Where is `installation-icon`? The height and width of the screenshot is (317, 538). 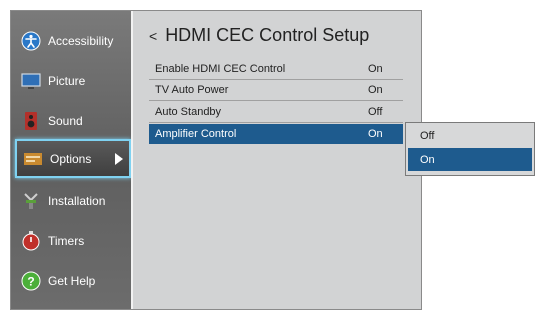 installation-icon is located at coordinates (31, 201).